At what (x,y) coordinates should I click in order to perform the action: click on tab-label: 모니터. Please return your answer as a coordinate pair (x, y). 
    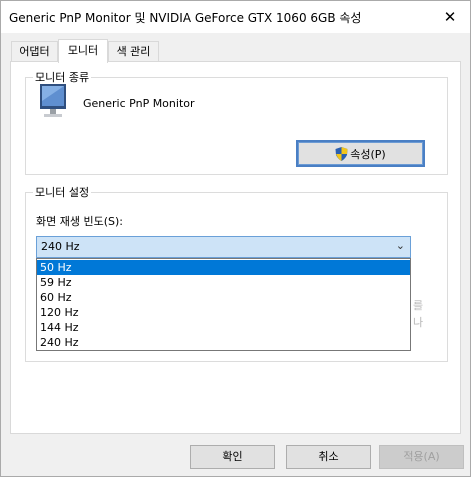
    Looking at the image, I should click on (83, 50).